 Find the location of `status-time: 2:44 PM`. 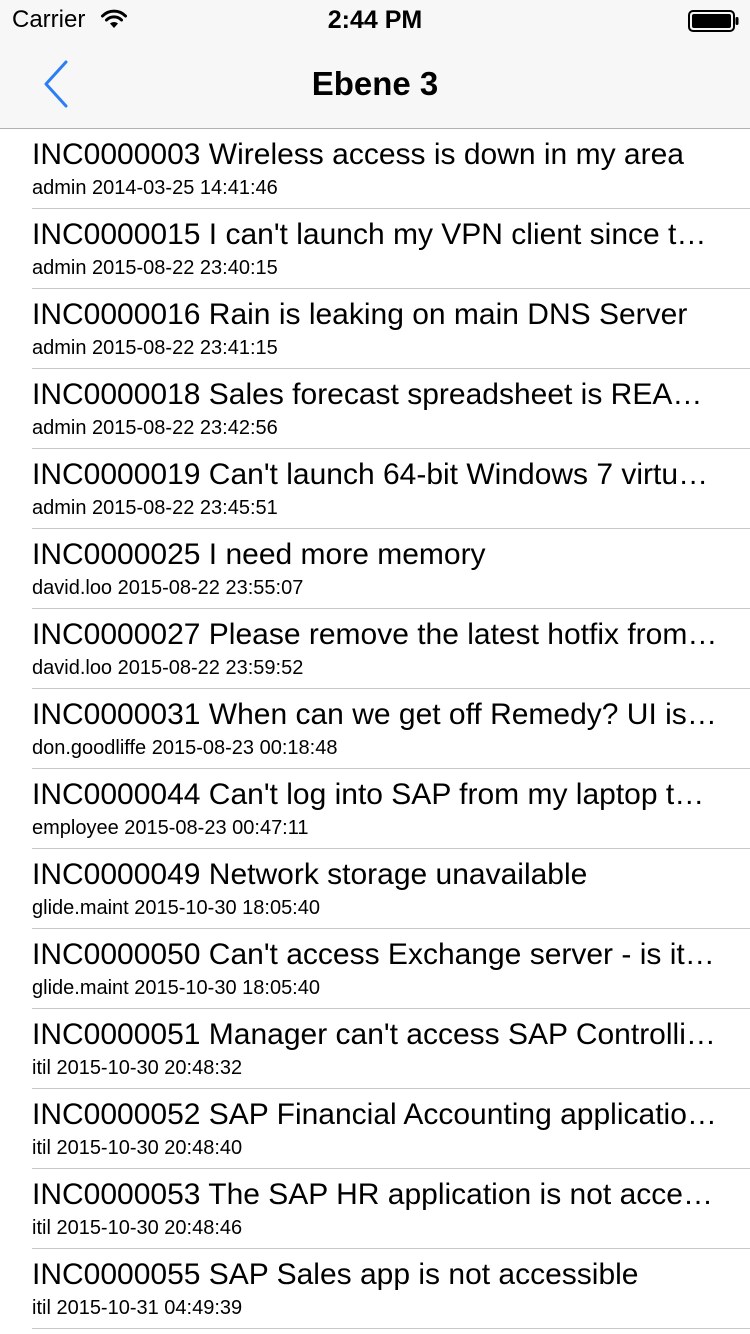

status-time: 2:44 PM is located at coordinates (375, 20).